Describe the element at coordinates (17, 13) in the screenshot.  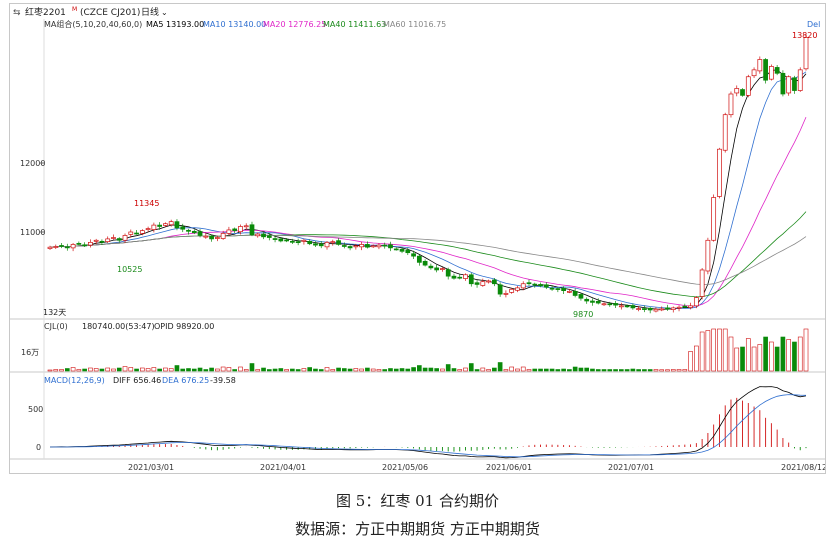
I see `instrument-icon: ⇆` at that location.